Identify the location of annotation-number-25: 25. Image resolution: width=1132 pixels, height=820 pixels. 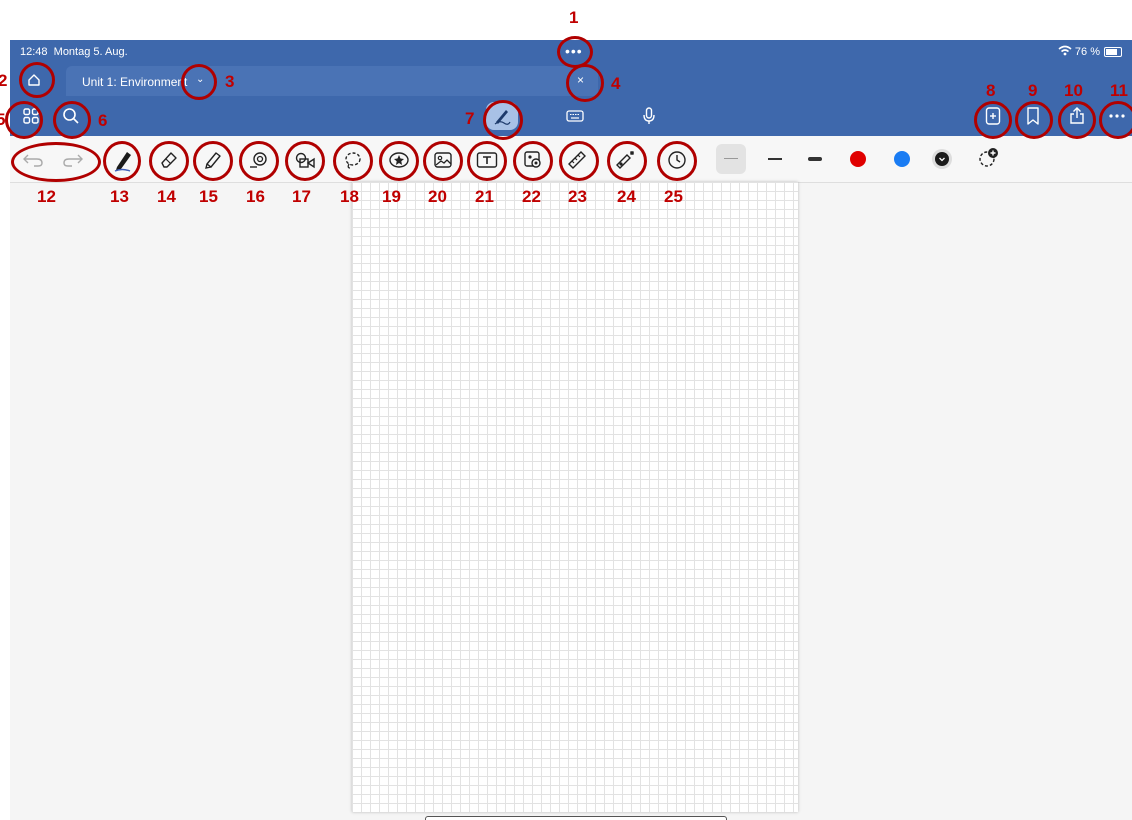
(673, 196).